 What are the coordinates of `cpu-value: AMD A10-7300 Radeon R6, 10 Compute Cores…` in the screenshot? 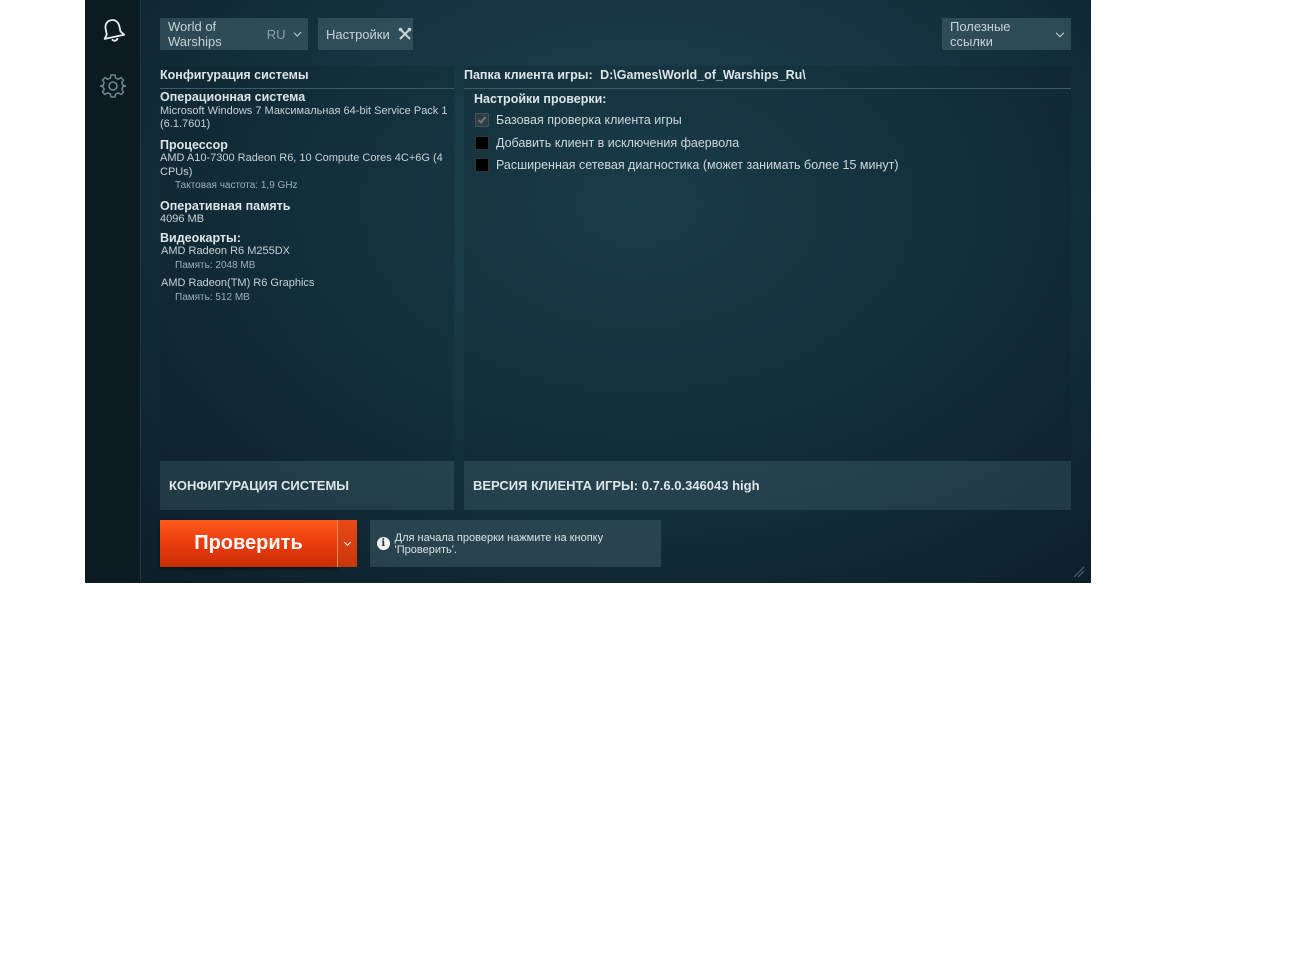 It's located at (301, 165).